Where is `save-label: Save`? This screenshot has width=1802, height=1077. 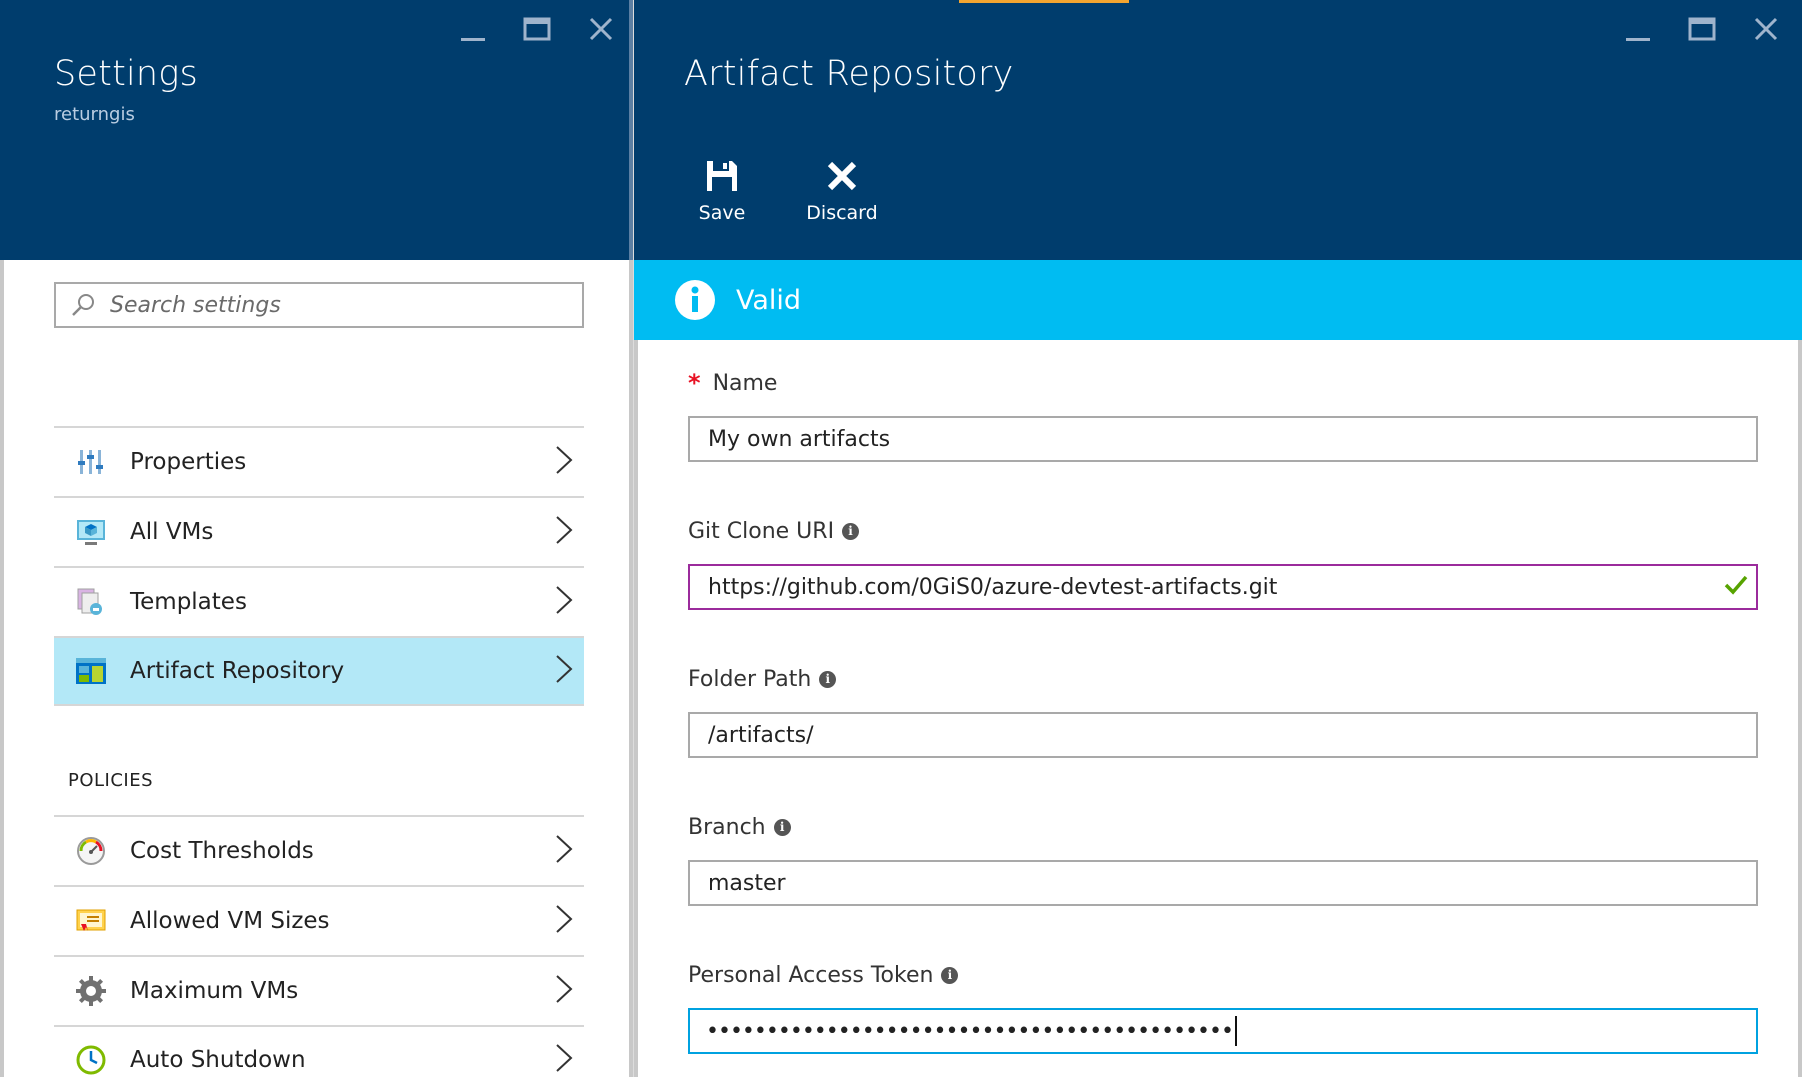
save-label: Save is located at coordinates (722, 213).